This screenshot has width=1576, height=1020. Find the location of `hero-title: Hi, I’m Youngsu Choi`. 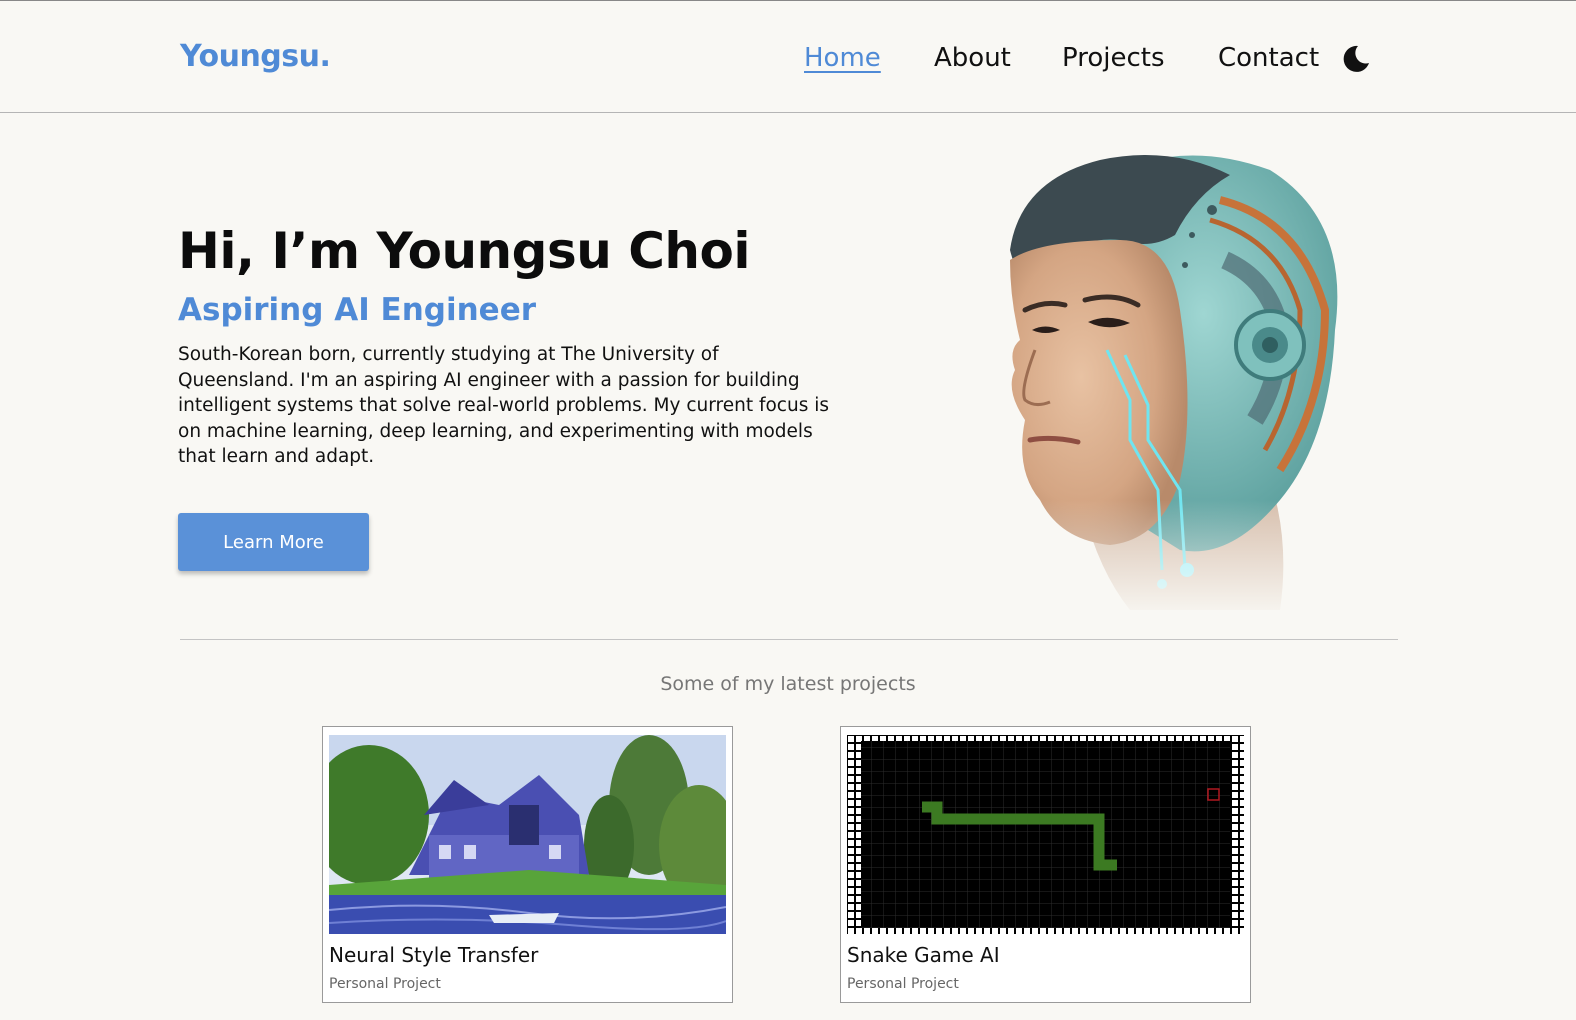

hero-title: Hi, I’m Youngsu Choi is located at coordinates (464, 251).